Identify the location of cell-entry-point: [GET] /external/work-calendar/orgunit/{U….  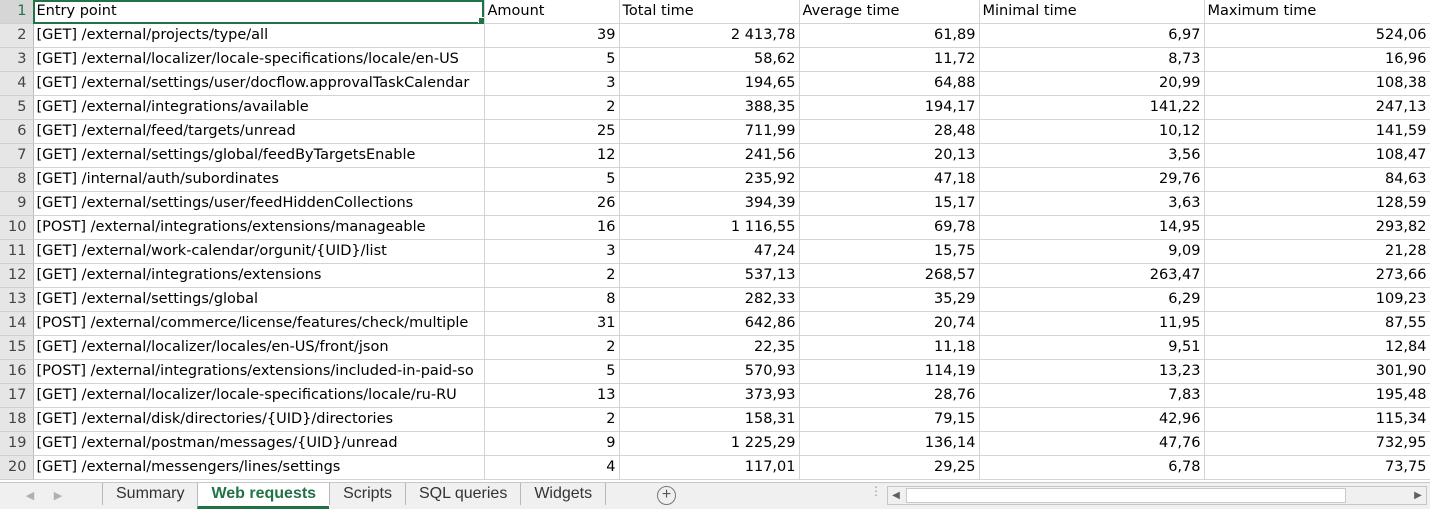
(259, 251).